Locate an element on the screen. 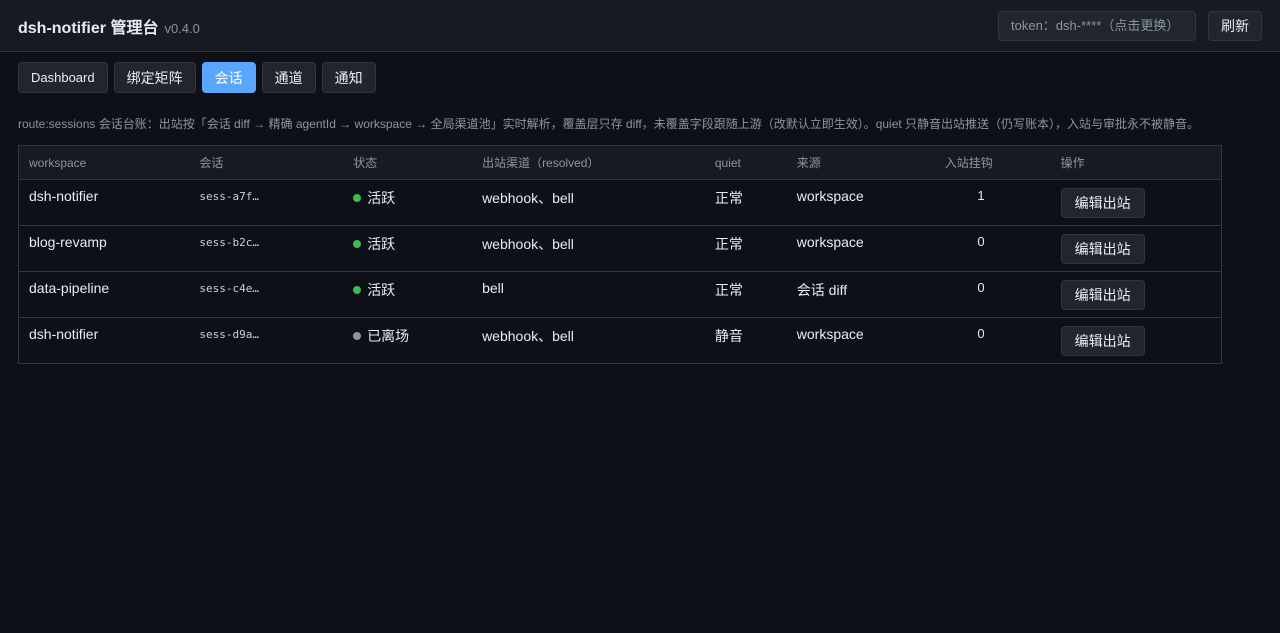  column-header-source: 来源 is located at coordinates (860, 162).